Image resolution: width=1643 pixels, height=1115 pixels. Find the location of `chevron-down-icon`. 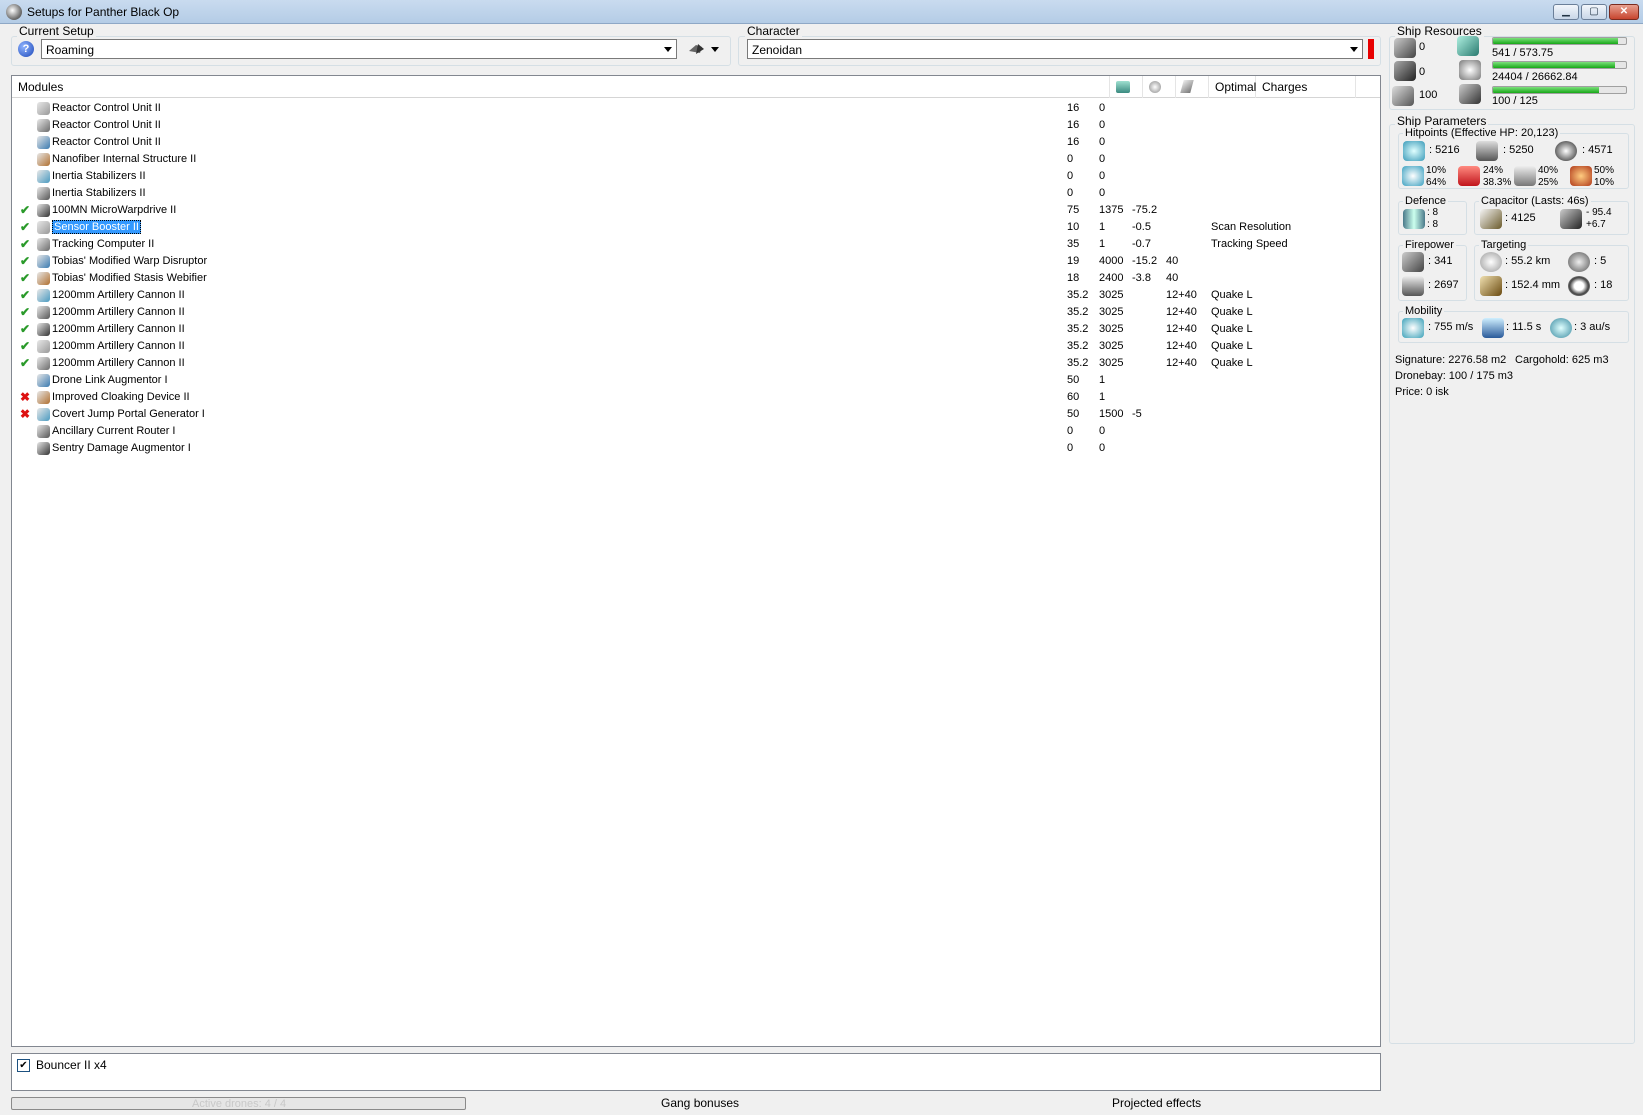

chevron-down-icon is located at coordinates (668, 49).